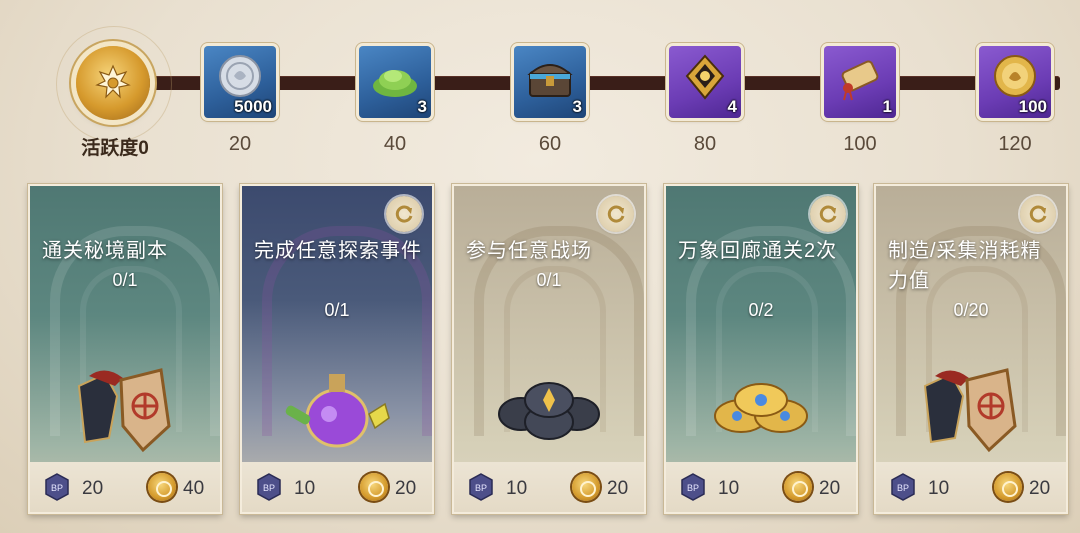 This screenshot has height=533, width=1080. What do you see at coordinates (1015, 82) in the screenshot?
I see `milestone-reward-120: 100` at bounding box center [1015, 82].